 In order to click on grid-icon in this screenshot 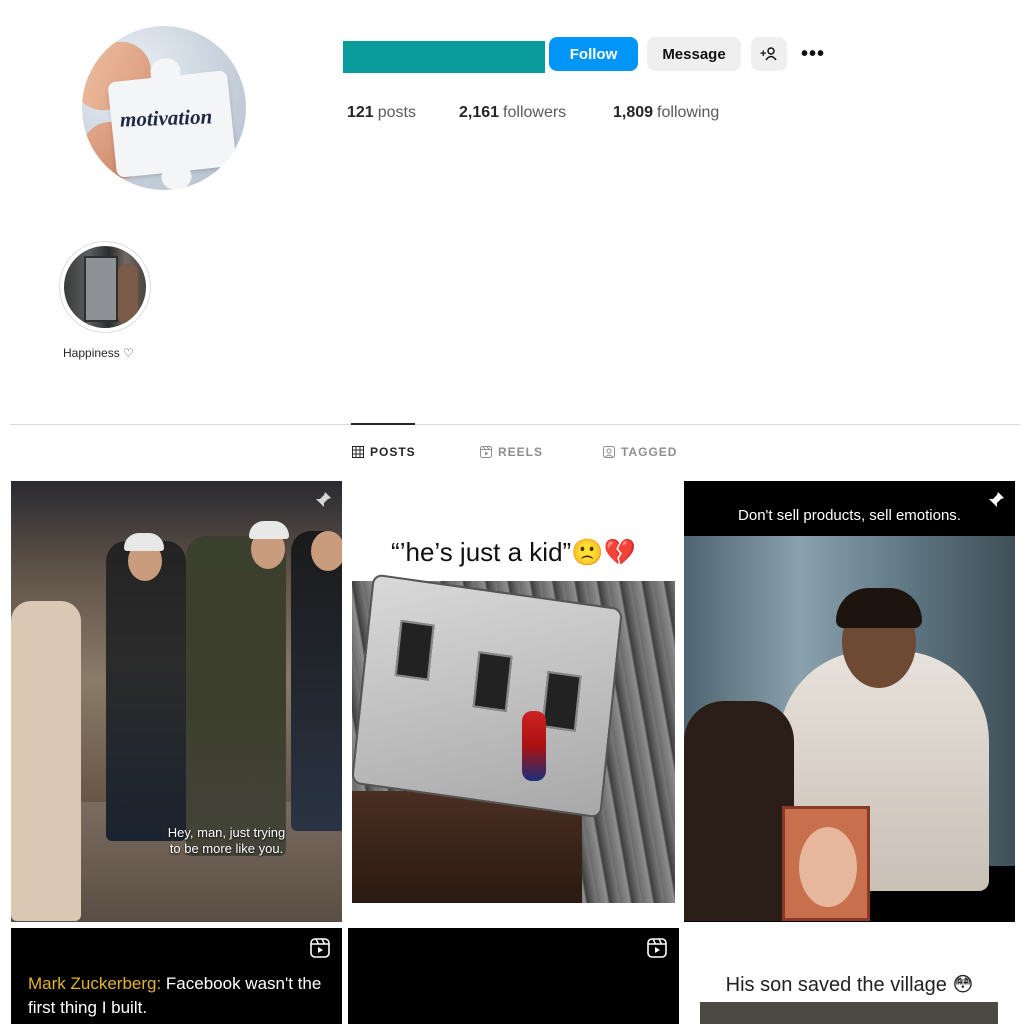, I will do `click(358, 452)`.